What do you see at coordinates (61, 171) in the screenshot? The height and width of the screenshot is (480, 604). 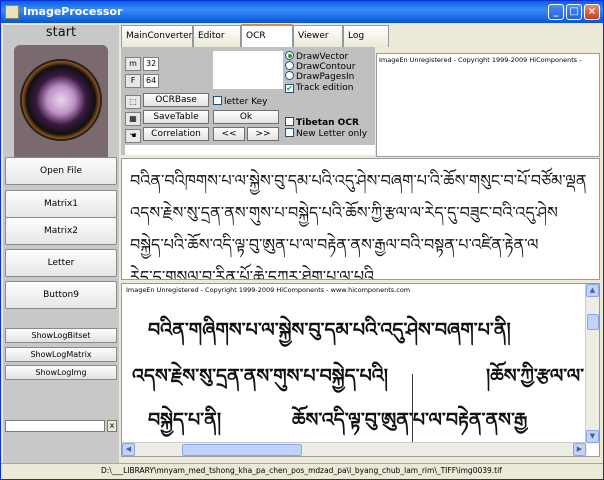 I see `open-file-button: Open File` at bounding box center [61, 171].